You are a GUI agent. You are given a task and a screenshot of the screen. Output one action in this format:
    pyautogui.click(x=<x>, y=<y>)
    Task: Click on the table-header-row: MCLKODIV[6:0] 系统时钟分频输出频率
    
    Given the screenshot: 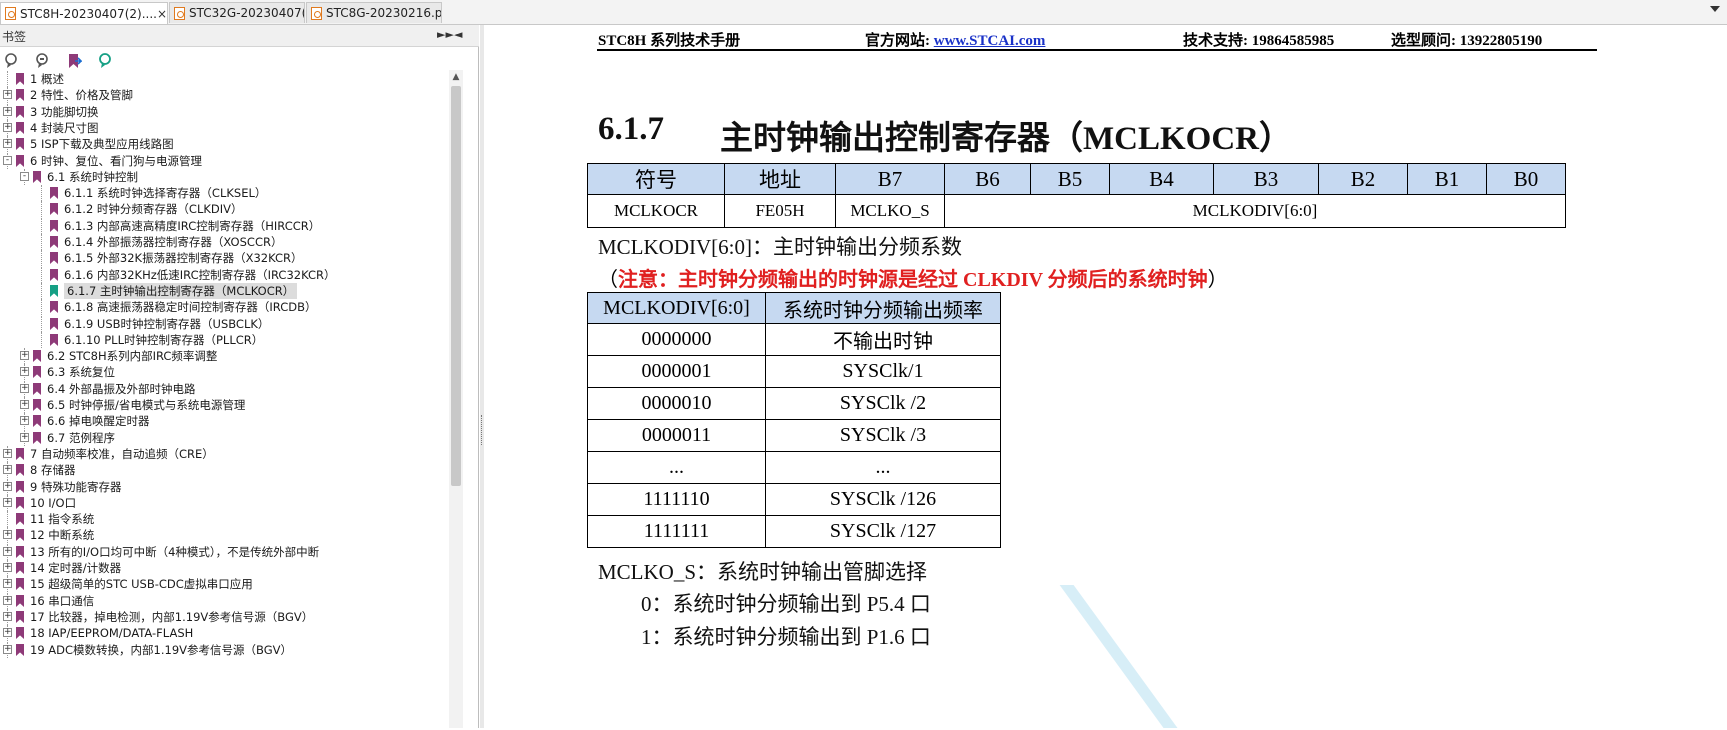 What is the action you would take?
    pyautogui.click(x=794, y=308)
    